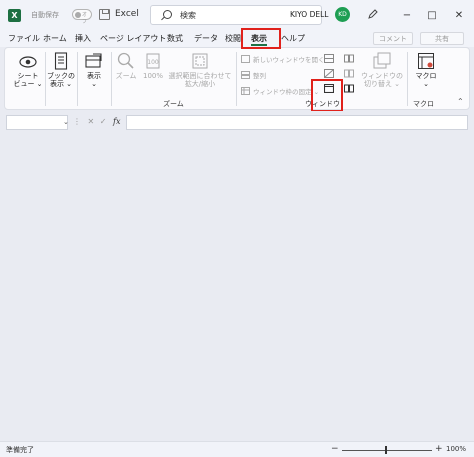  I want to click on new-window-button: 新しいウィンドウを開く, so click(283, 59).